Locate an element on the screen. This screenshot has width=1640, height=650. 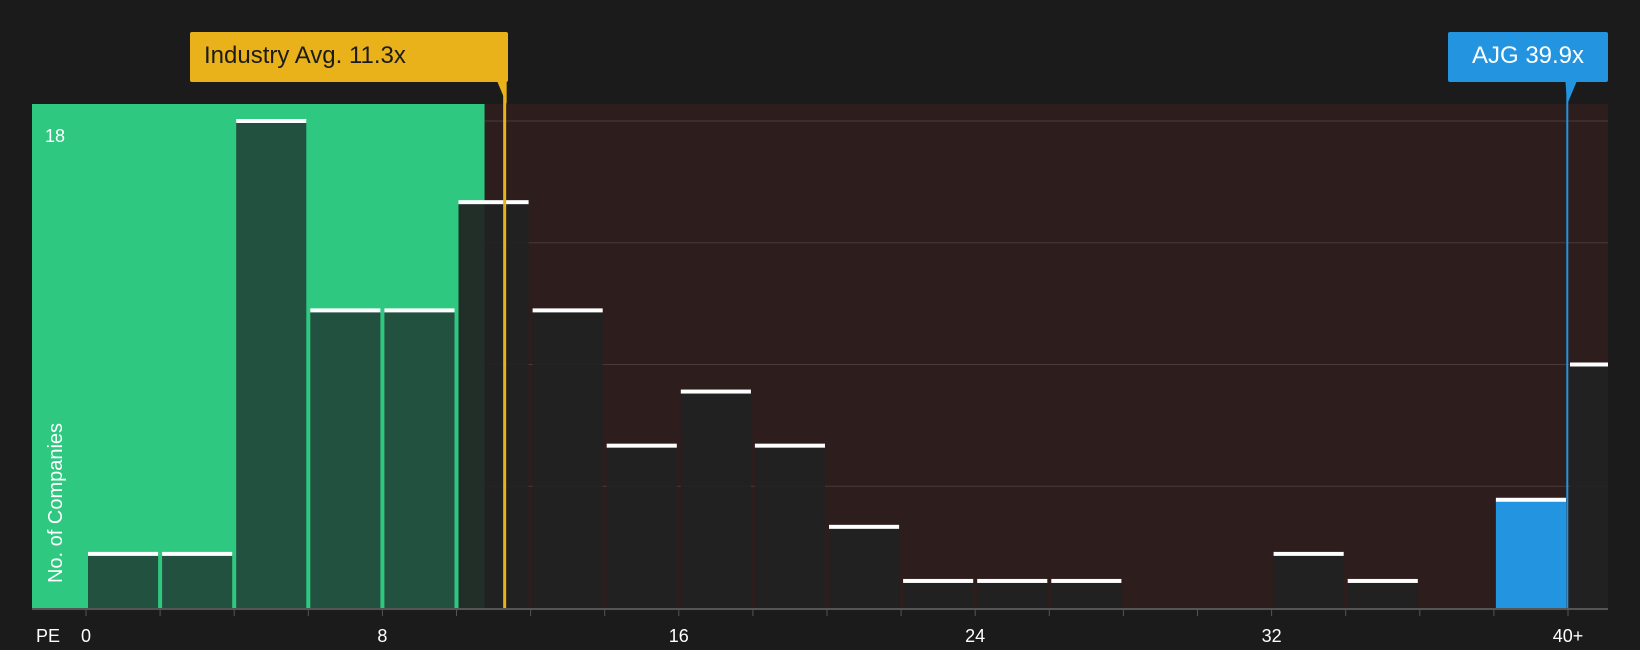
x-tick-label: 0 is located at coordinates (86, 636).